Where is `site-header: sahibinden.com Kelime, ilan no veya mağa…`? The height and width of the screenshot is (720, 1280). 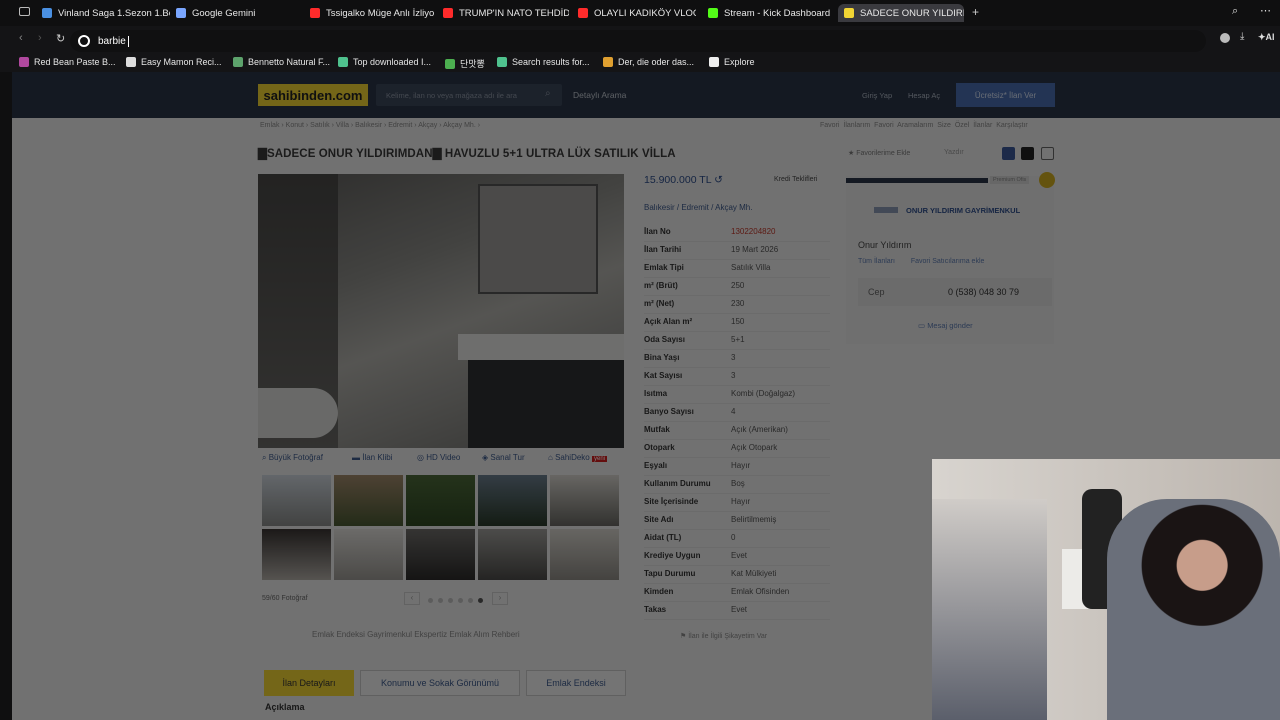 site-header: sahibinden.com Kelime, ilan no veya mağa… is located at coordinates (646, 95).